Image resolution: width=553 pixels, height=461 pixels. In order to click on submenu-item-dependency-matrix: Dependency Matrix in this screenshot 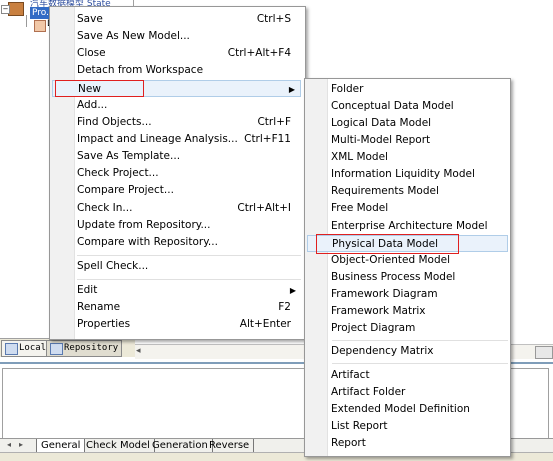, I will do `click(407, 351)`.